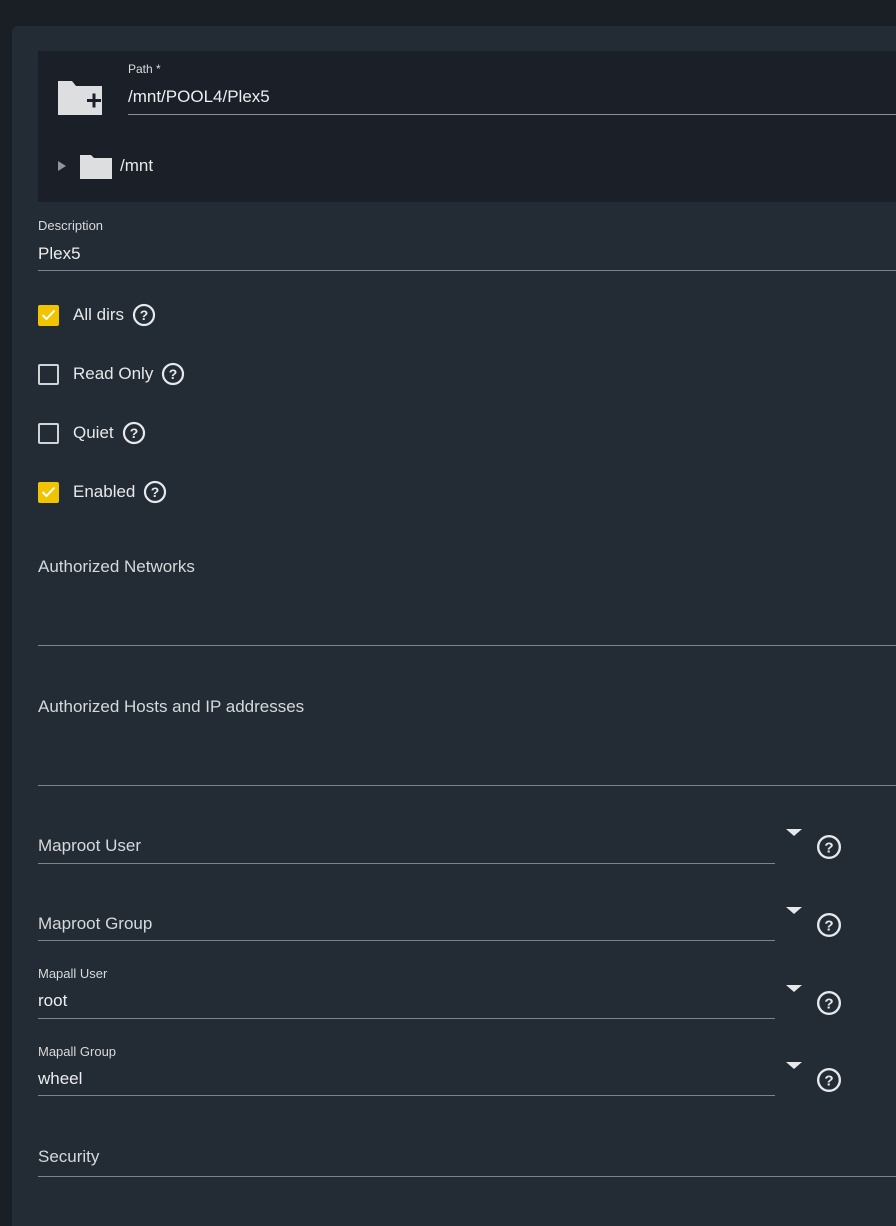 The image size is (896, 1226). Describe the element at coordinates (62, 166) in the screenshot. I see `expand-arrow-icon` at that location.